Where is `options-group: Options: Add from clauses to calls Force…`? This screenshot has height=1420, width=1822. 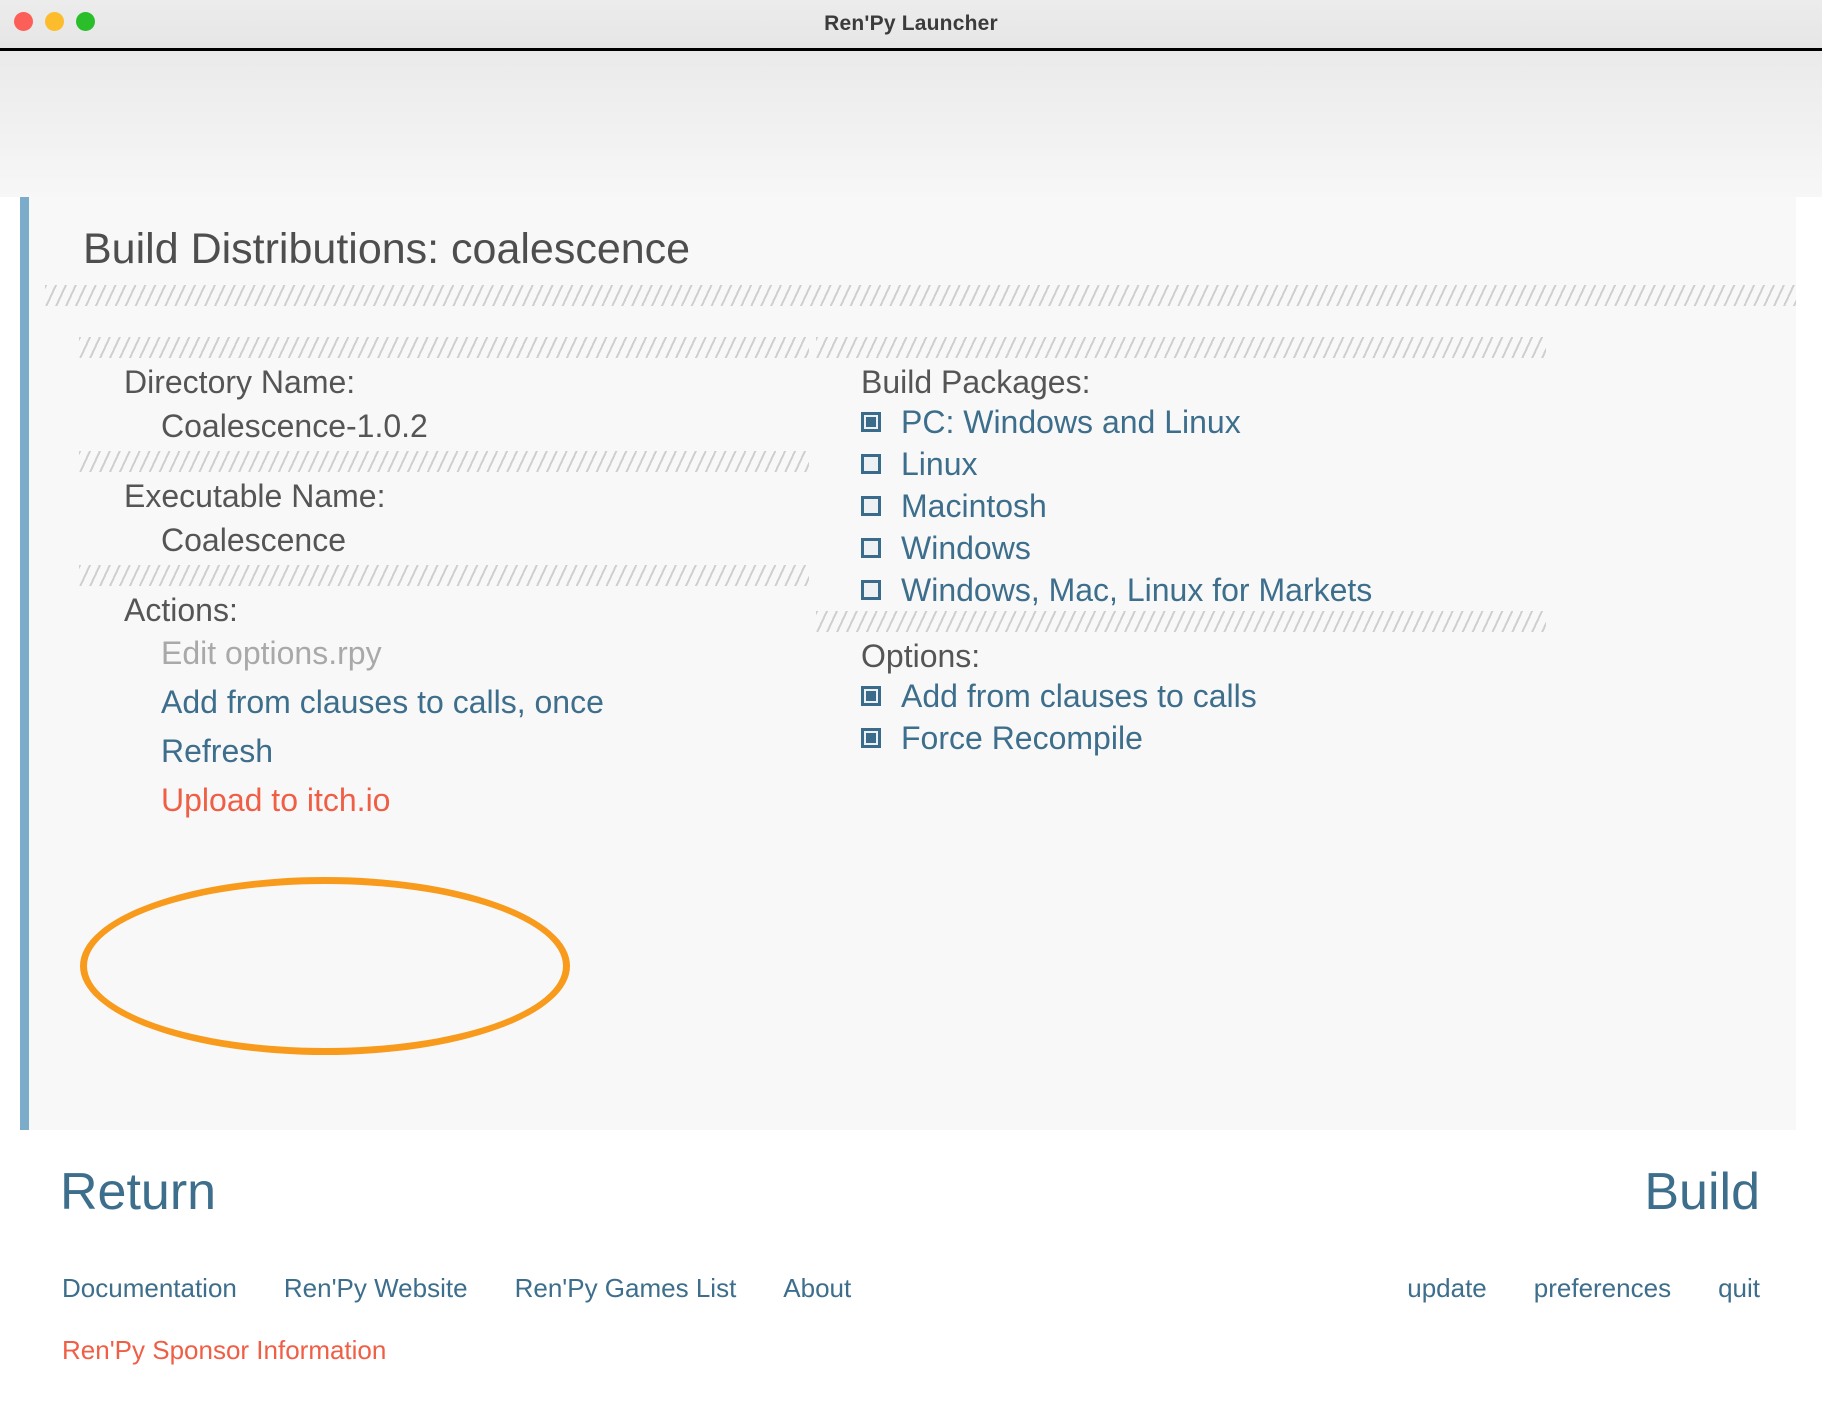 options-group: Options: Add from clauses to calls Force… is located at coordinates (1181, 685).